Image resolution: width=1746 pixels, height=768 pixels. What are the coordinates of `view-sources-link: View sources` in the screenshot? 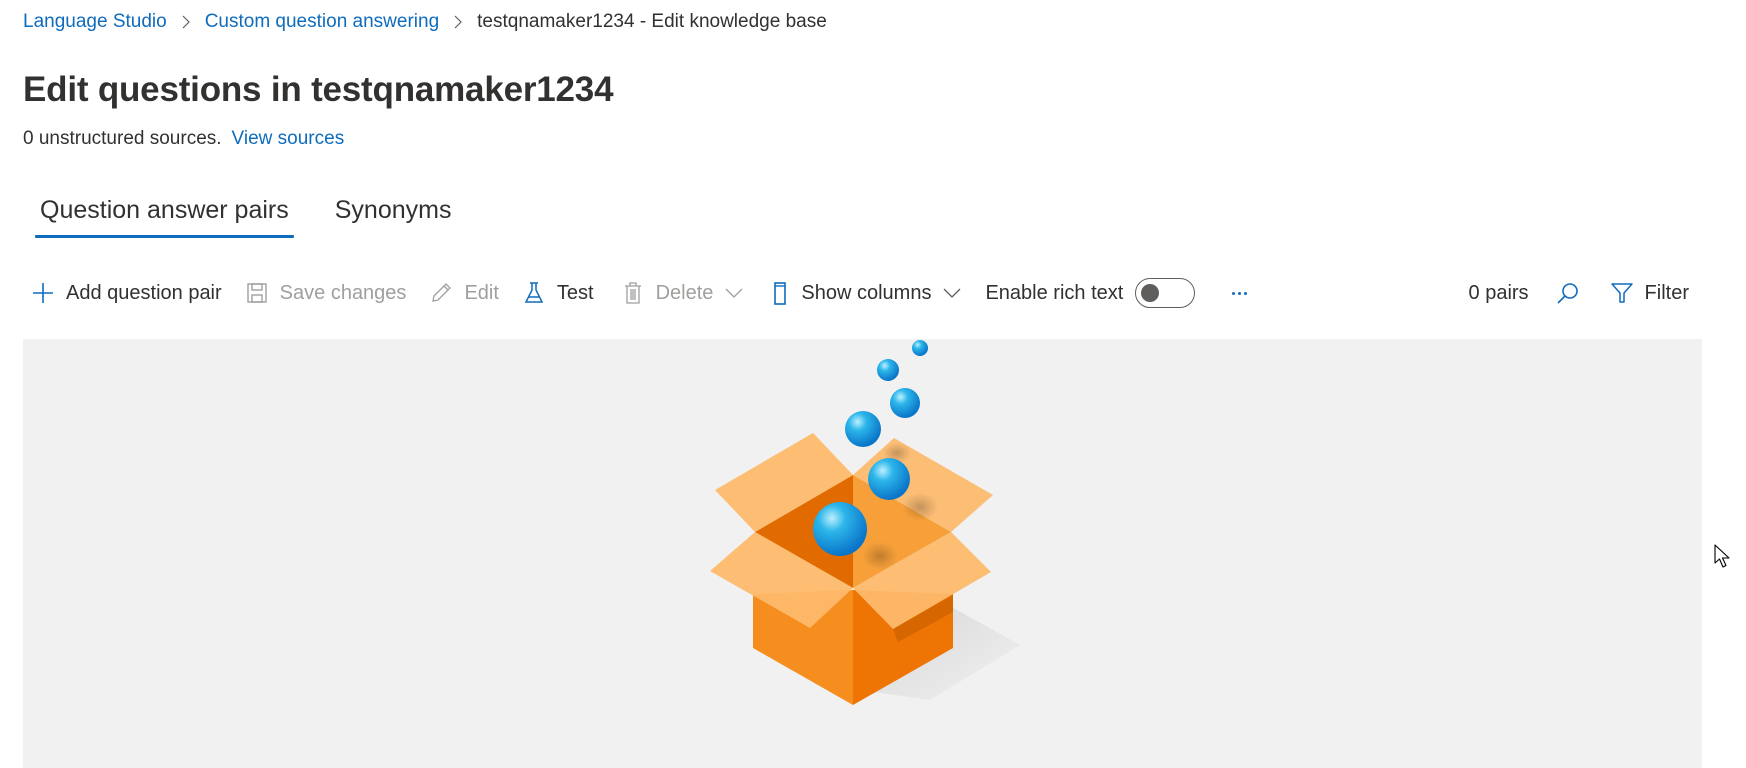 It's located at (288, 139).